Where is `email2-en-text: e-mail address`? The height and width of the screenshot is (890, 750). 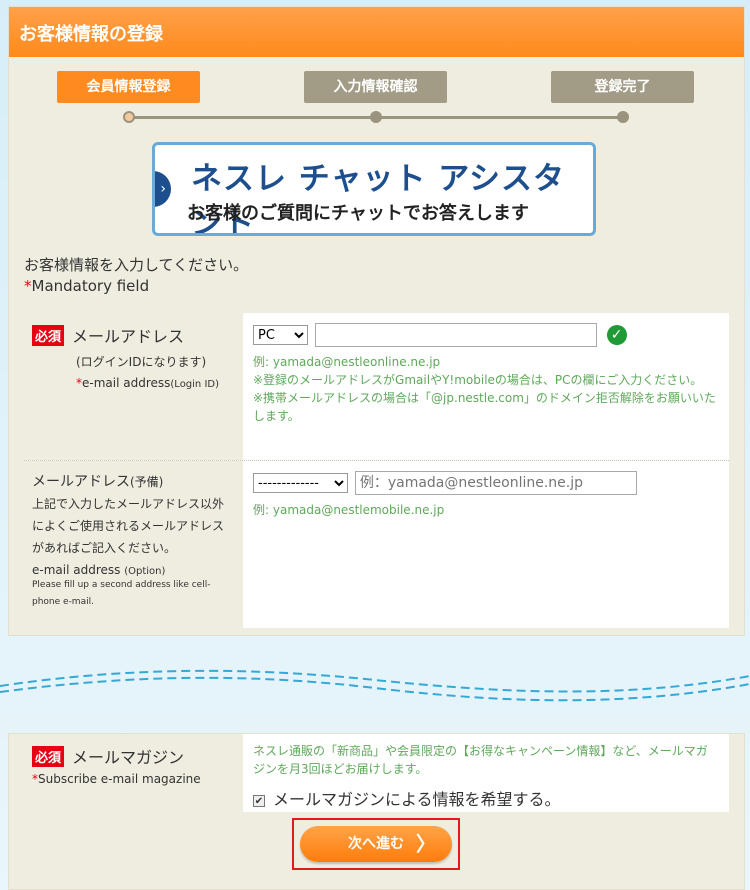 email2-en-text: e-mail address is located at coordinates (76, 570).